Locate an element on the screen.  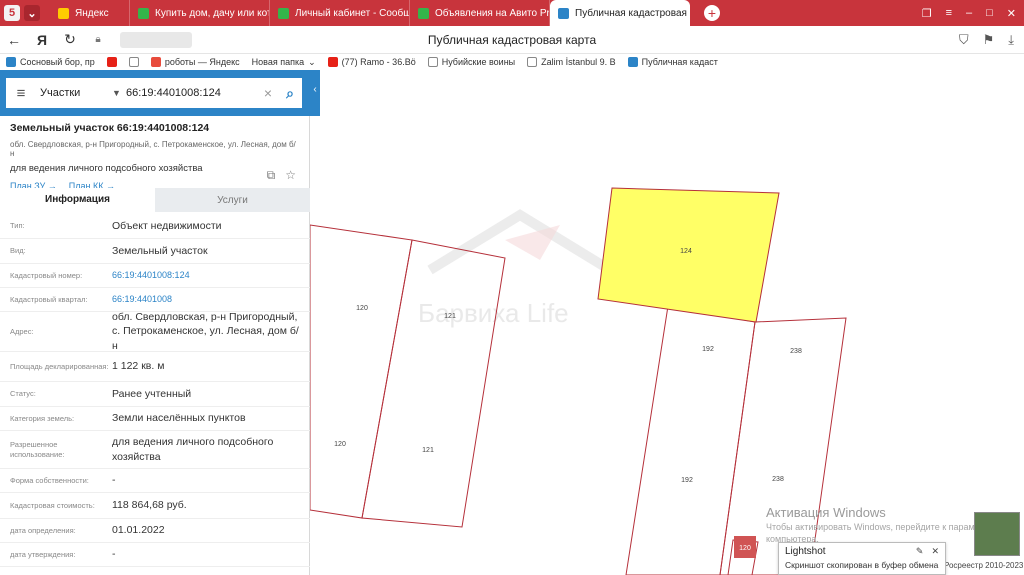
lock-icon: 🔒︎ is located at coordinates (98, 39).